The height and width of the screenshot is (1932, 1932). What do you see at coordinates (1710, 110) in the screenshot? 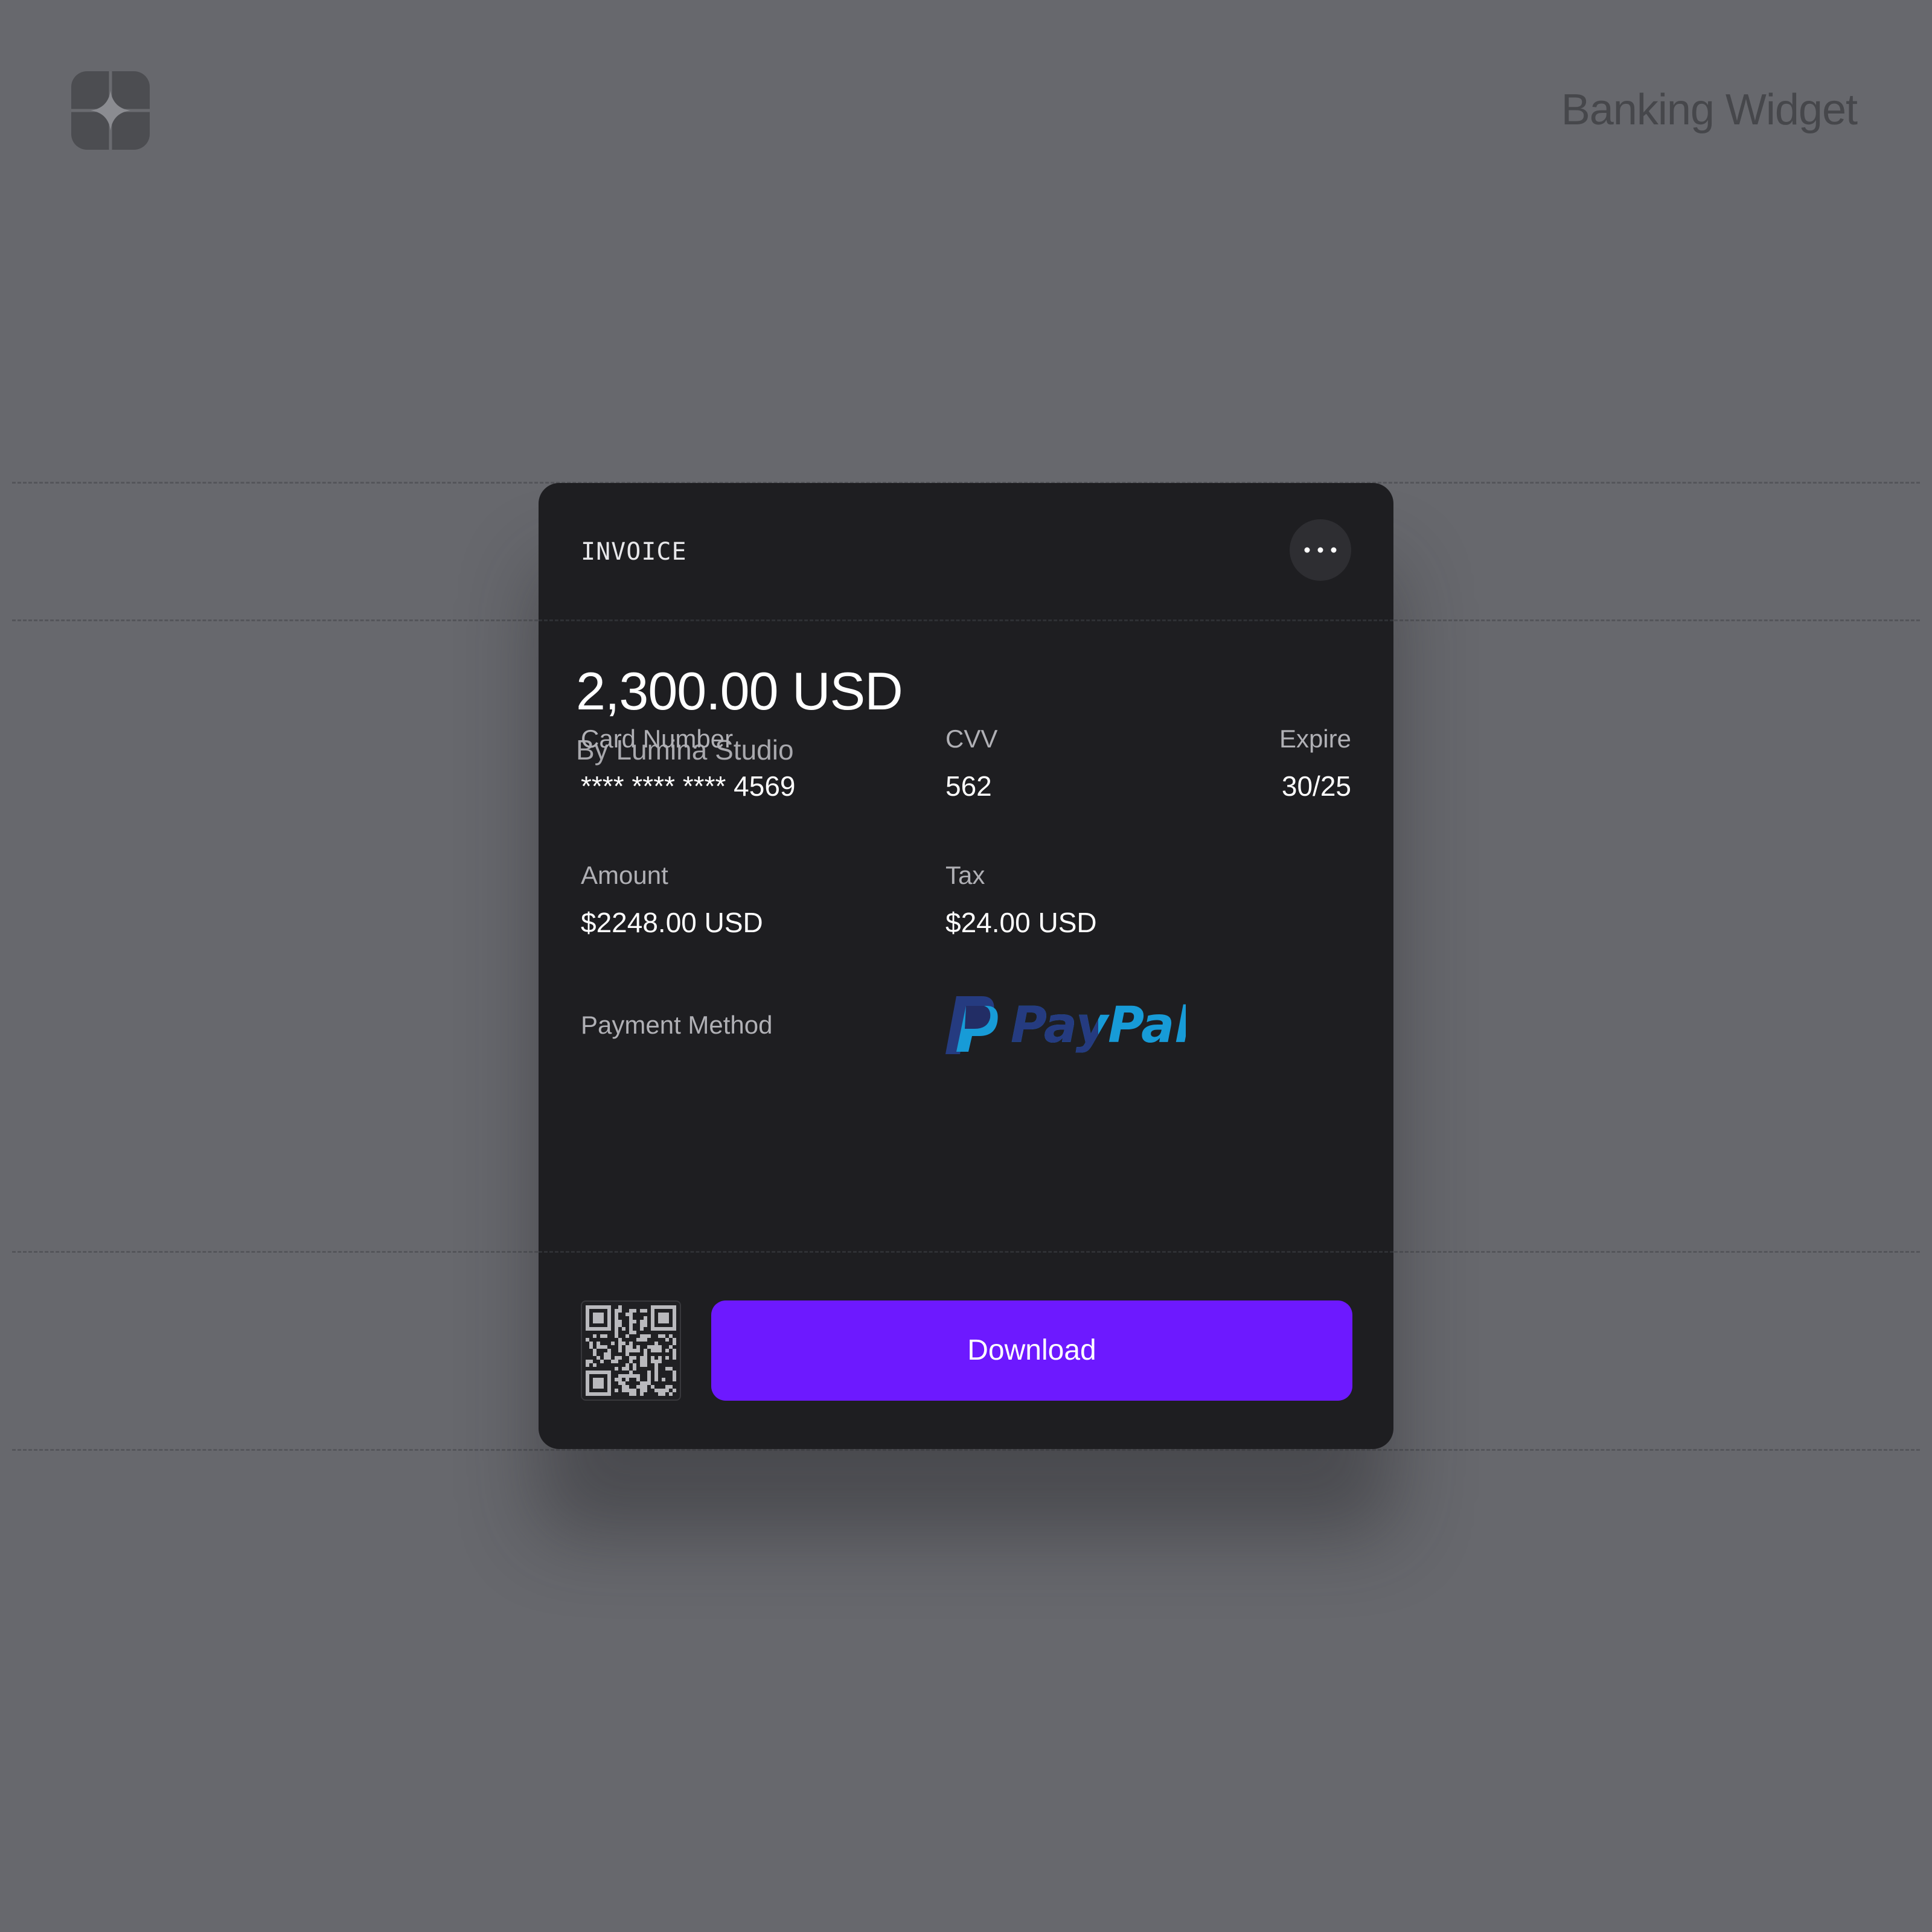
I see `page-title: Banking Widget` at bounding box center [1710, 110].